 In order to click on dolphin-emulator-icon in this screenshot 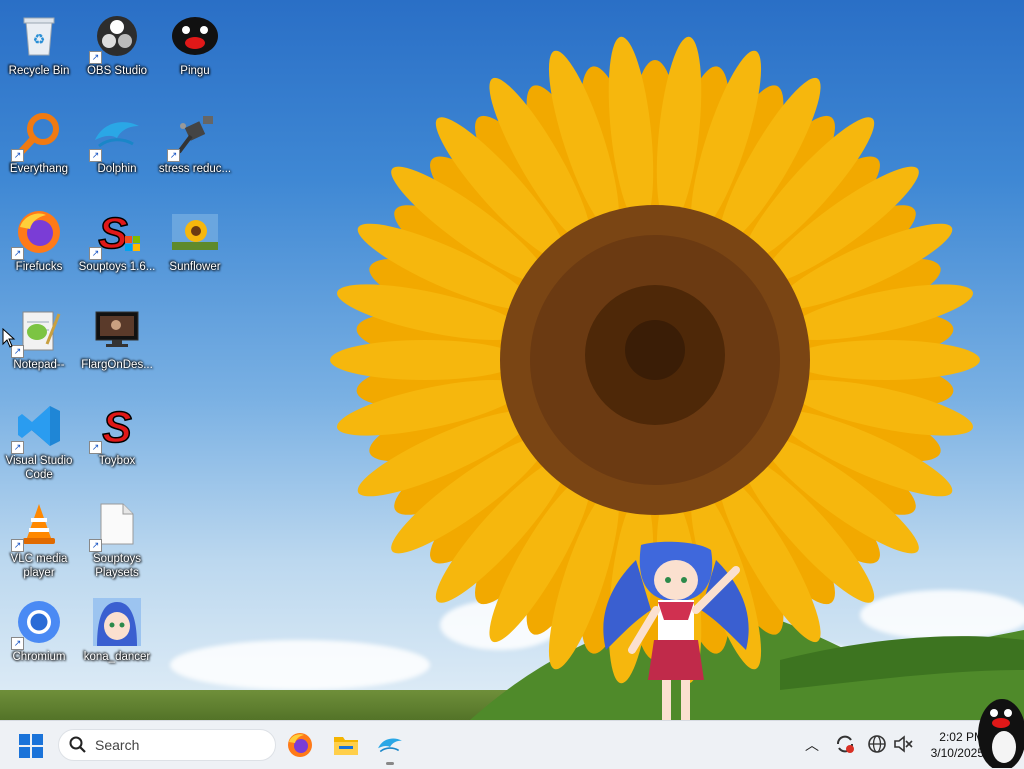, I will do `click(117, 135)`.